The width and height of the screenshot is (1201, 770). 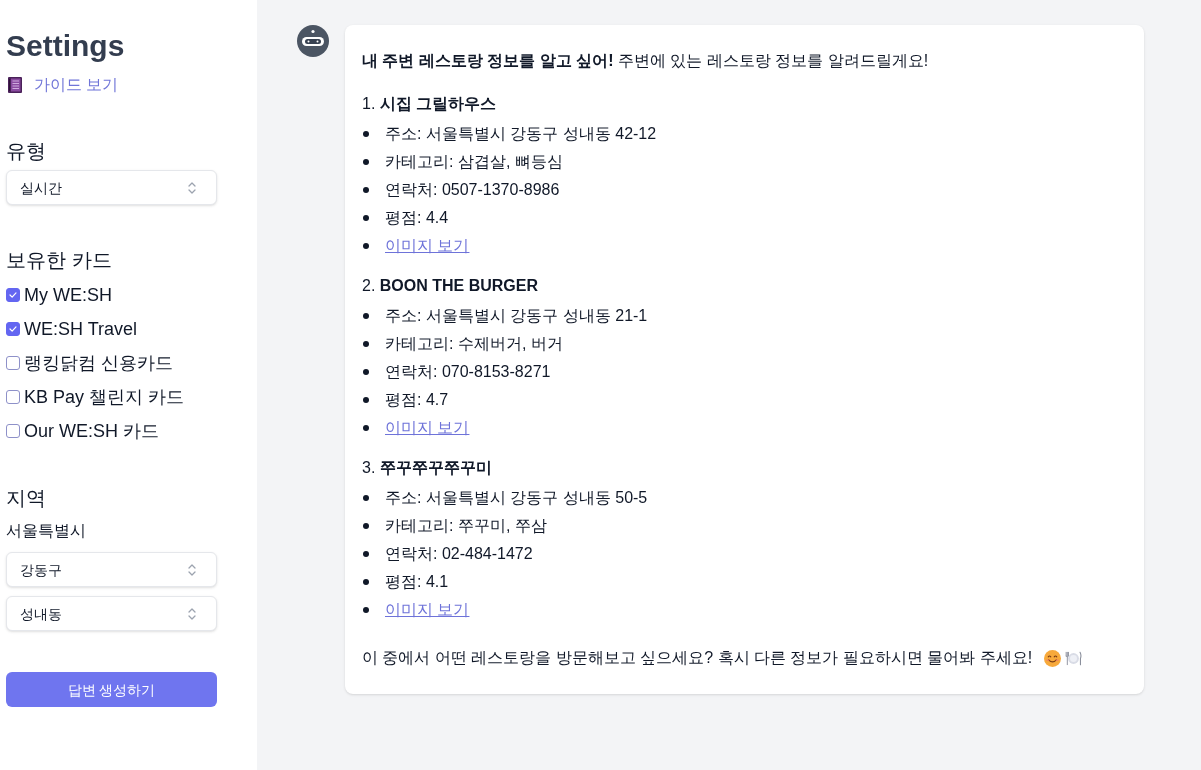 What do you see at coordinates (521, 134) in the screenshot?
I see `detail-text: 주소: 서울특별시 강동구 성내동 42-12` at bounding box center [521, 134].